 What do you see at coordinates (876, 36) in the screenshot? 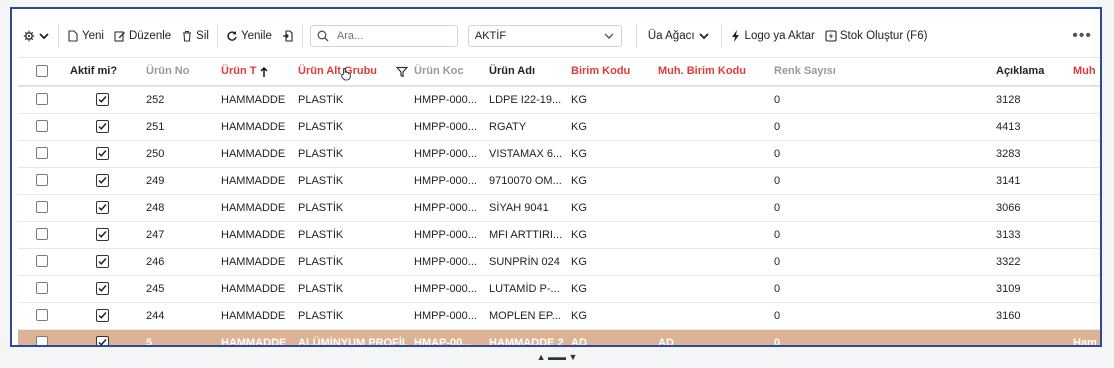
I see `create-stock-button: Stok Oluştur (F6)` at bounding box center [876, 36].